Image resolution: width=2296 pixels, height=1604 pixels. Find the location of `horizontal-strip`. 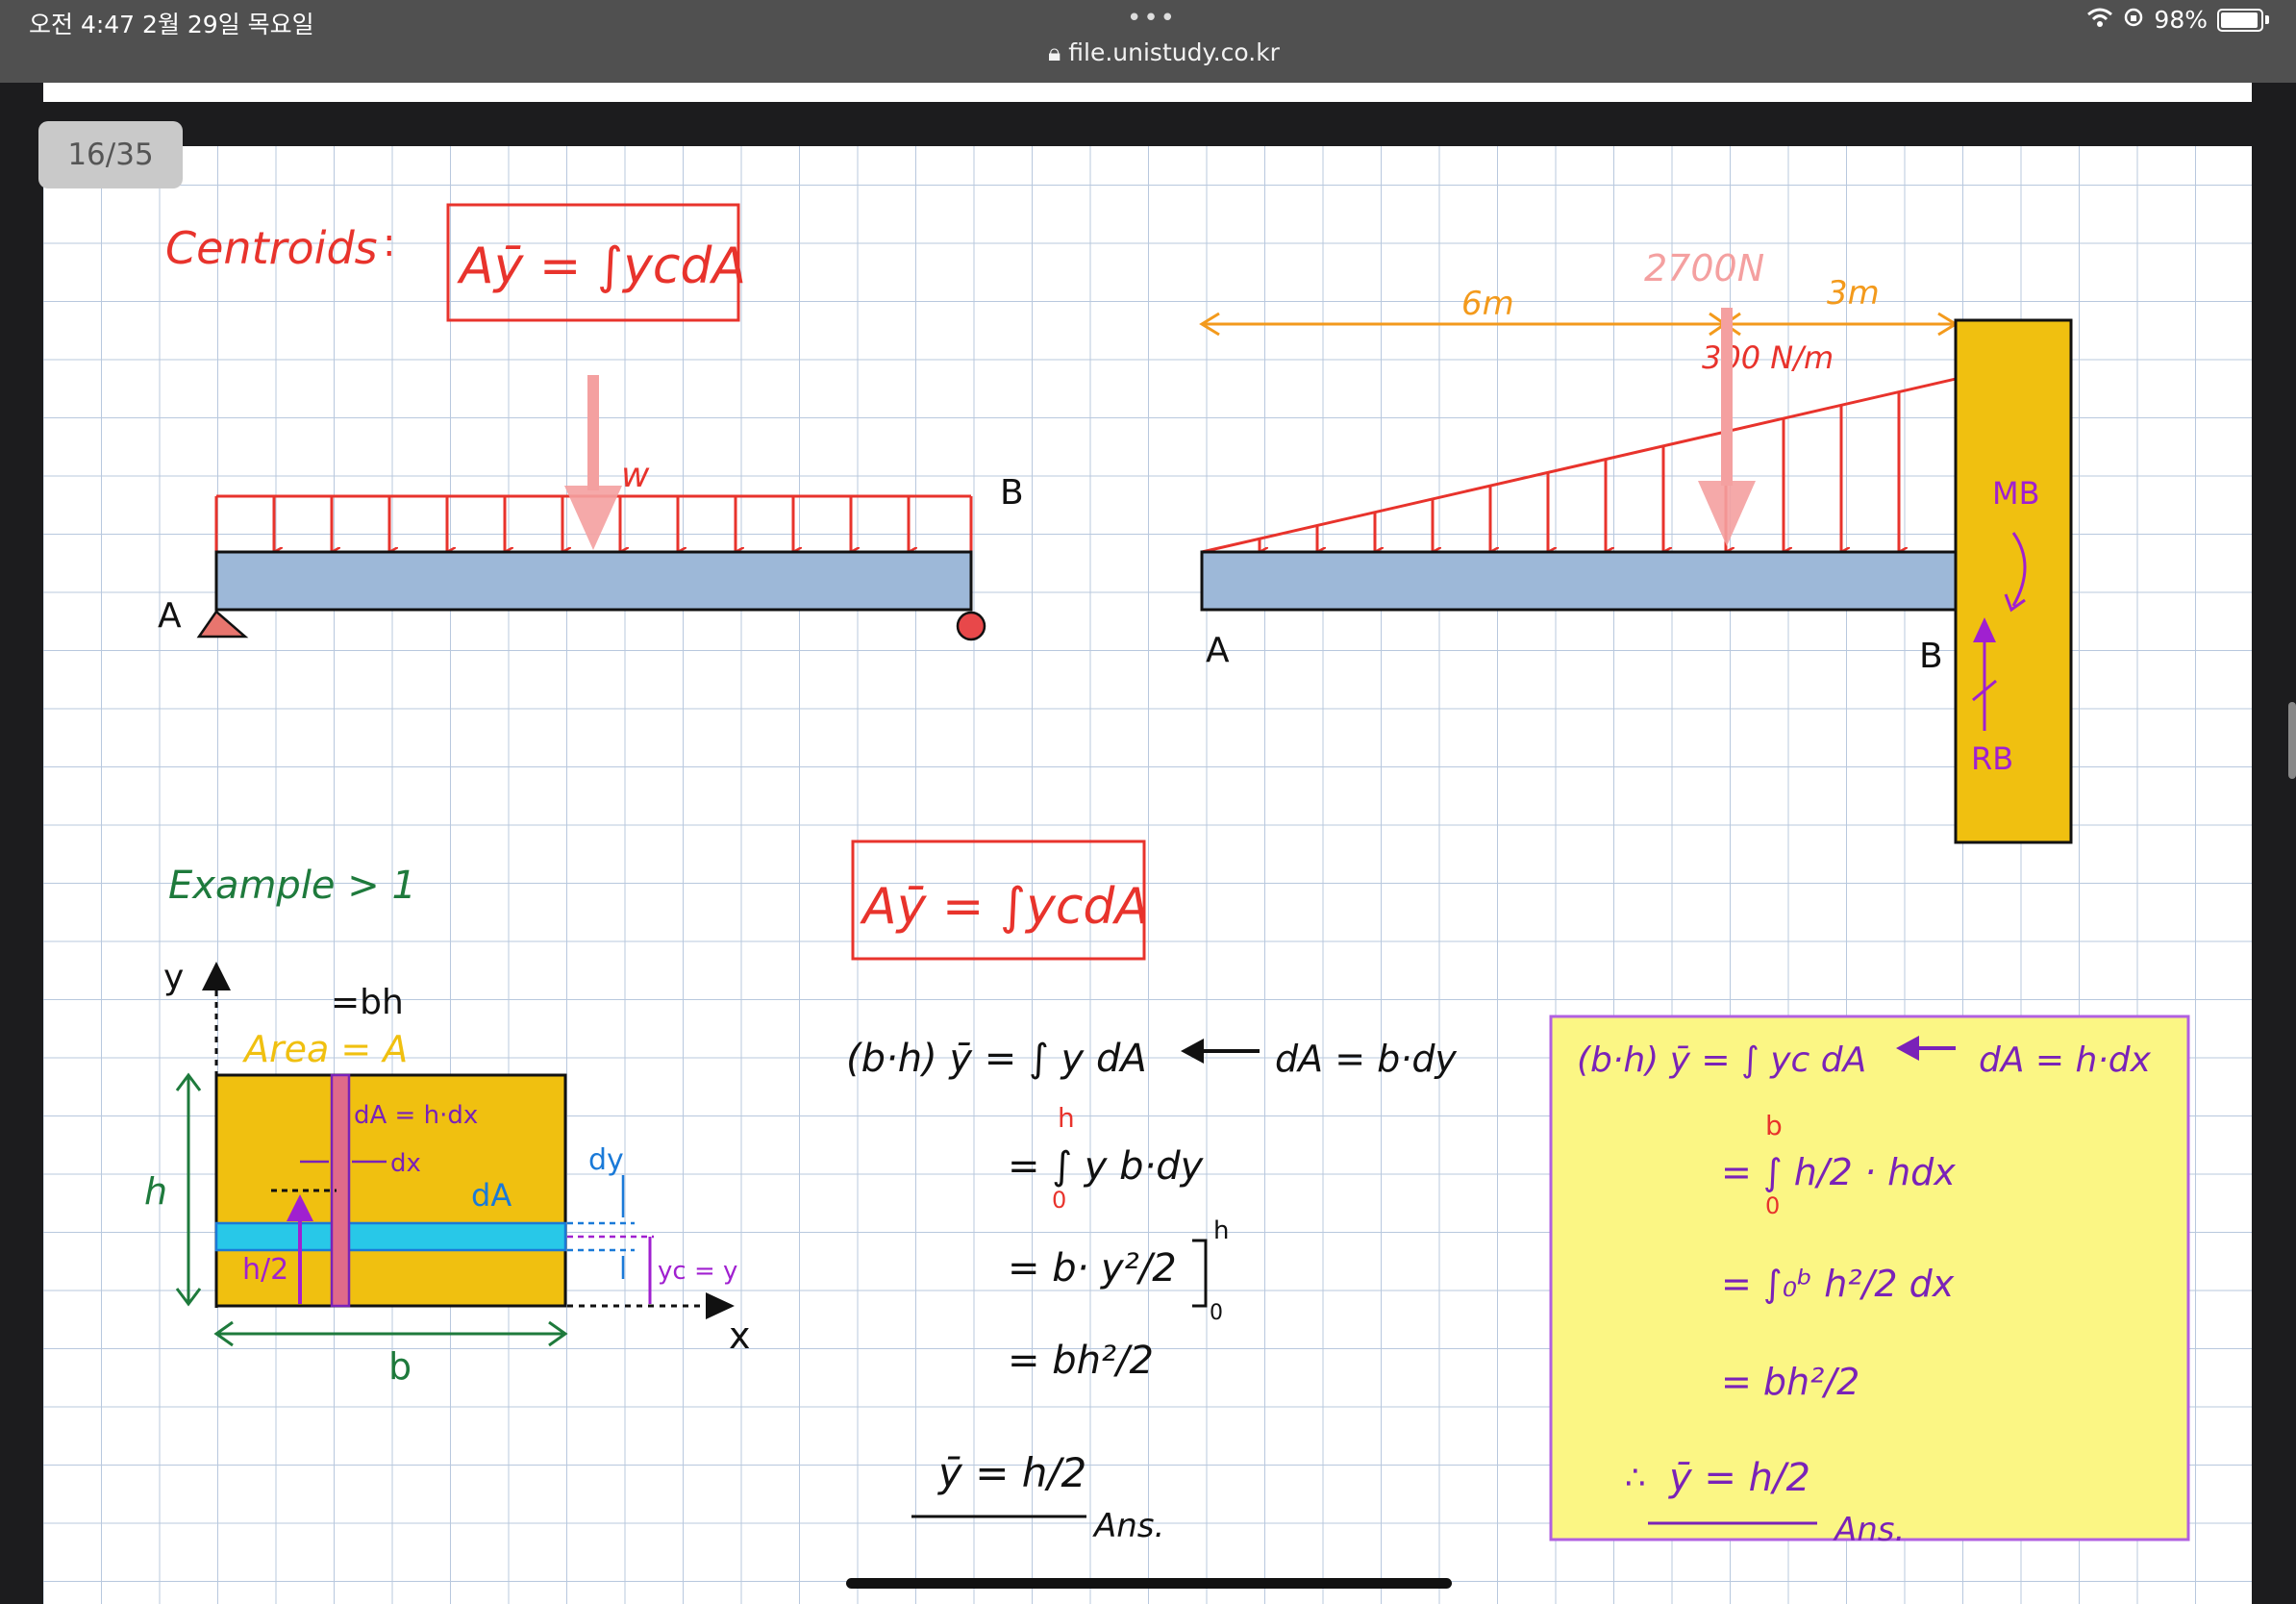

horizontal-strip is located at coordinates (390, 1236).